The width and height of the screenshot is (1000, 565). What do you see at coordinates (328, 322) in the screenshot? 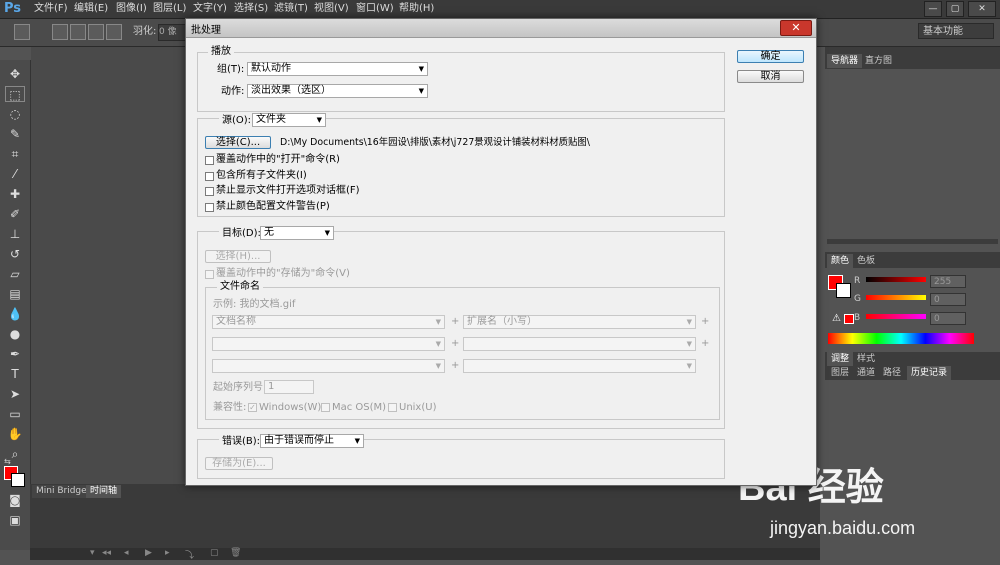
I see `naming-field-1: 文档名称 ▼` at bounding box center [328, 322].